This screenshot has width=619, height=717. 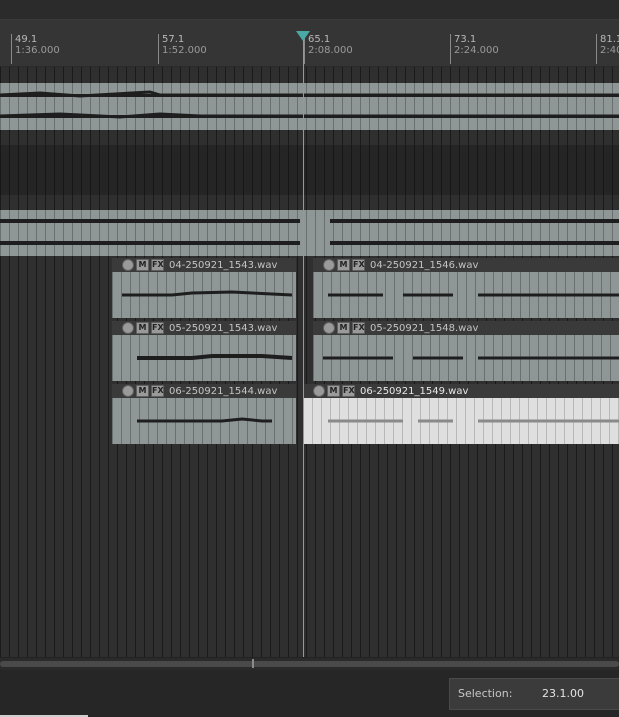 What do you see at coordinates (223, 391) in the screenshot?
I see `item-name: 06-250921_1544.wav` at bounding box center [223, 391].